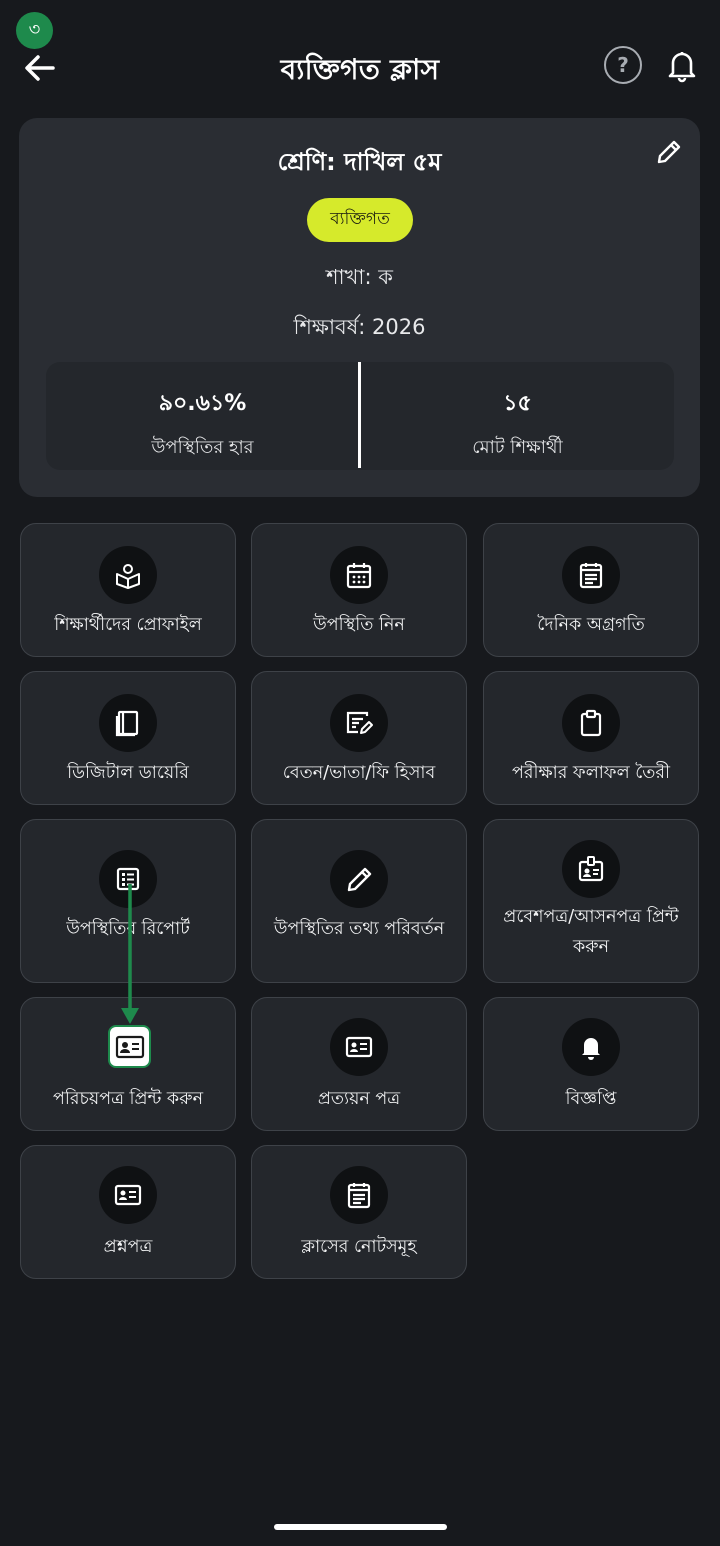 The height and width of the screenshot is (1546, 720). Describe the element at coordinates (202, 403) in the screenshot. I see `attendance-rate-value: ৯০.৬১%` at that location.